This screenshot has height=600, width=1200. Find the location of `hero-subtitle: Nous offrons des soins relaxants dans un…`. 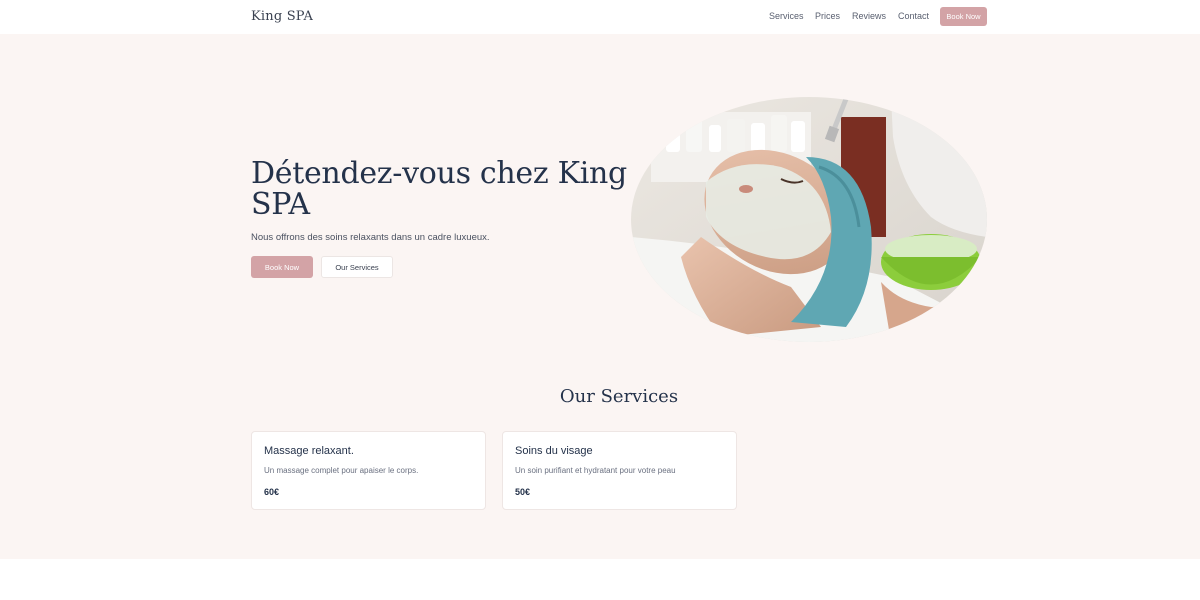

hero-subtitle: Nous offrons des soins relaxants dans un… is located at coordinates (370, 237).